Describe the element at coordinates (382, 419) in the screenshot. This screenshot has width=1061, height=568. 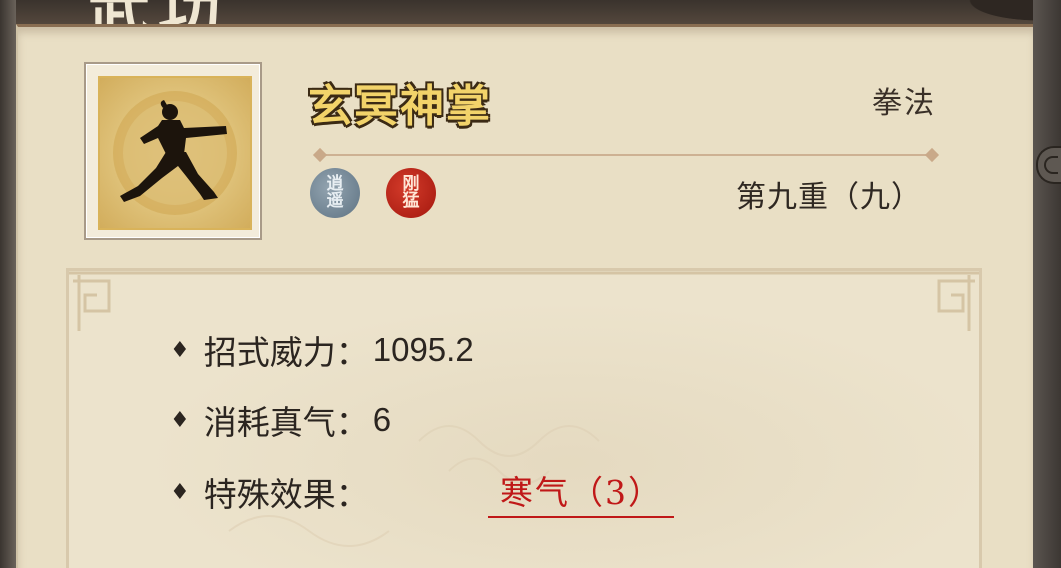
I see `stat-cost-value: 6` at that location.